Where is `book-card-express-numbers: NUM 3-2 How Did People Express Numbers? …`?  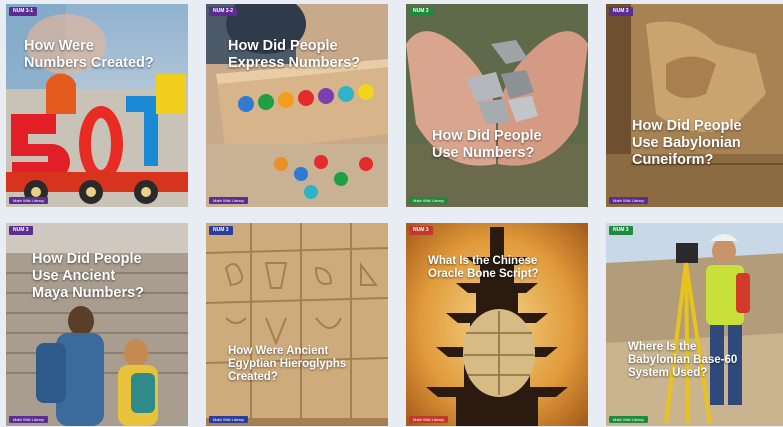 book-card-express-numbers: NUM 3-2 How Did People Express Numbers? … is located at coordinates (297, 105).